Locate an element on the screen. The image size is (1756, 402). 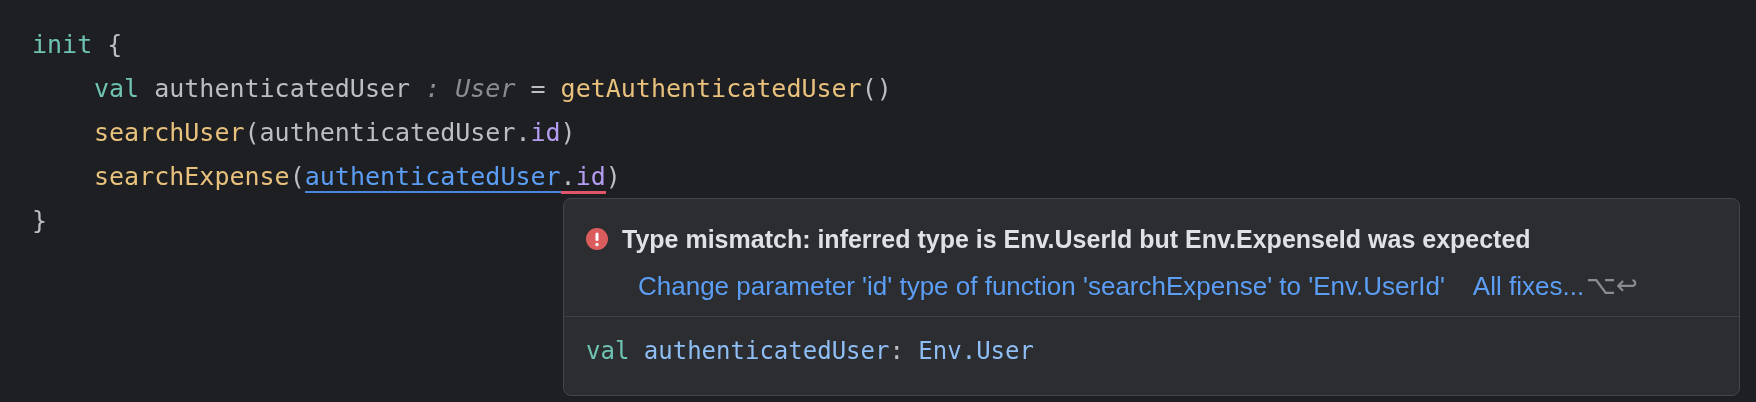
code-line: searchUser(authenticatedUser.id) is located at coordinates (334, 133).